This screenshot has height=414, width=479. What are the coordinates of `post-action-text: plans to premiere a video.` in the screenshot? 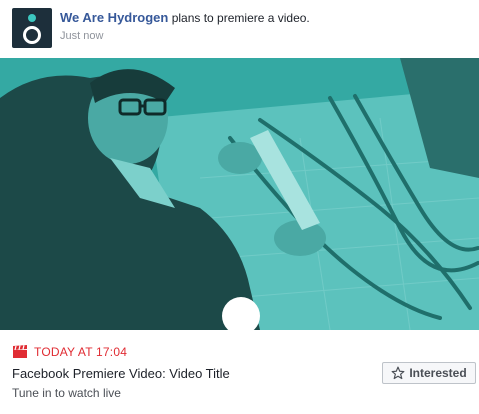 It's located at (239, 18).